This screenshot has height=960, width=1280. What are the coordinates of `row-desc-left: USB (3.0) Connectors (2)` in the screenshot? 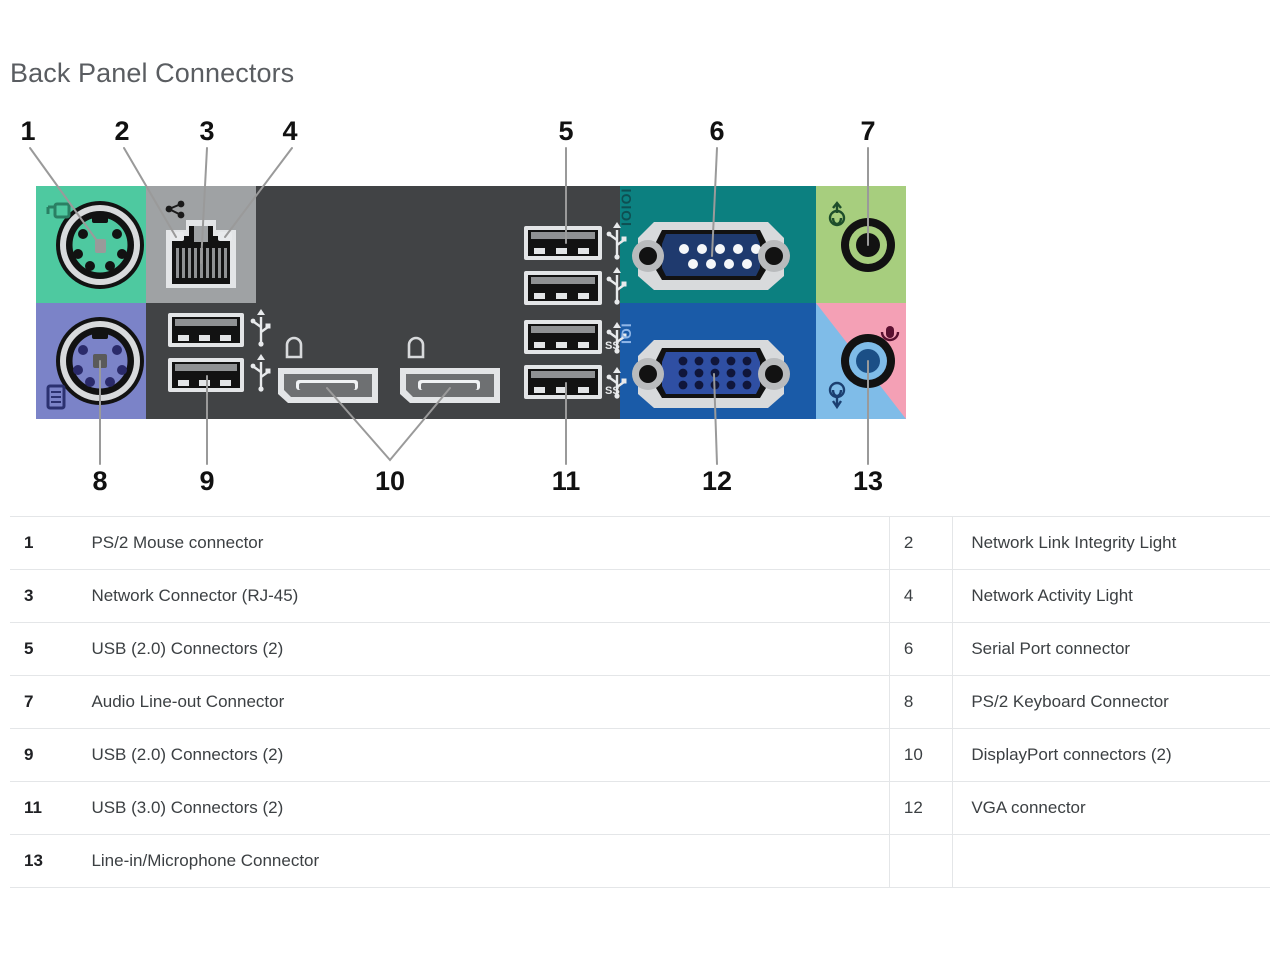 It's located at (481, 808).